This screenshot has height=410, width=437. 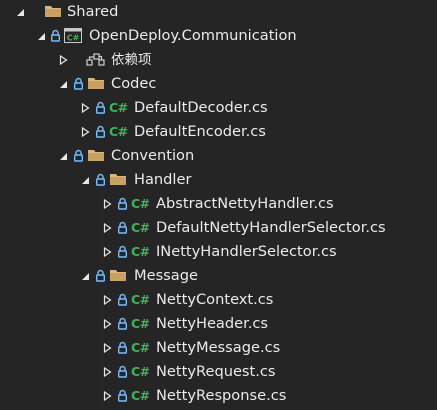 I want to click on tree-item-convention-folder: Convention, so click(x=218, y=156).